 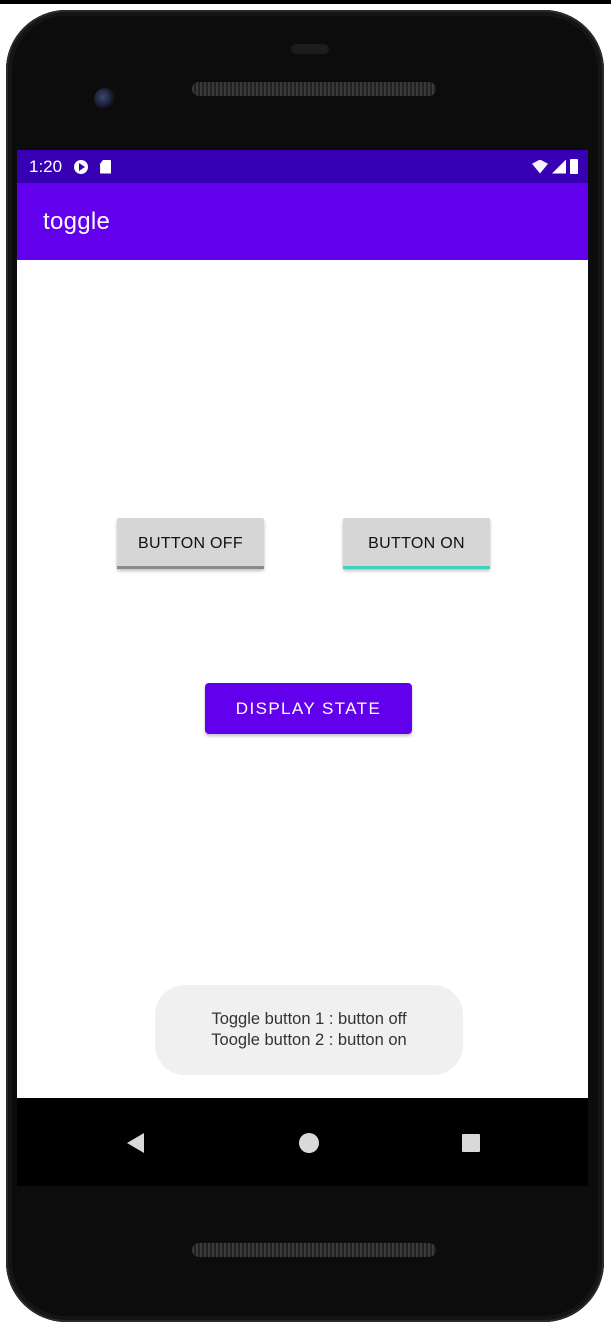 What do you see at coordinates (574, 166) in the screenshot?
I see `battery-icon` at bounding box center [574, 166].